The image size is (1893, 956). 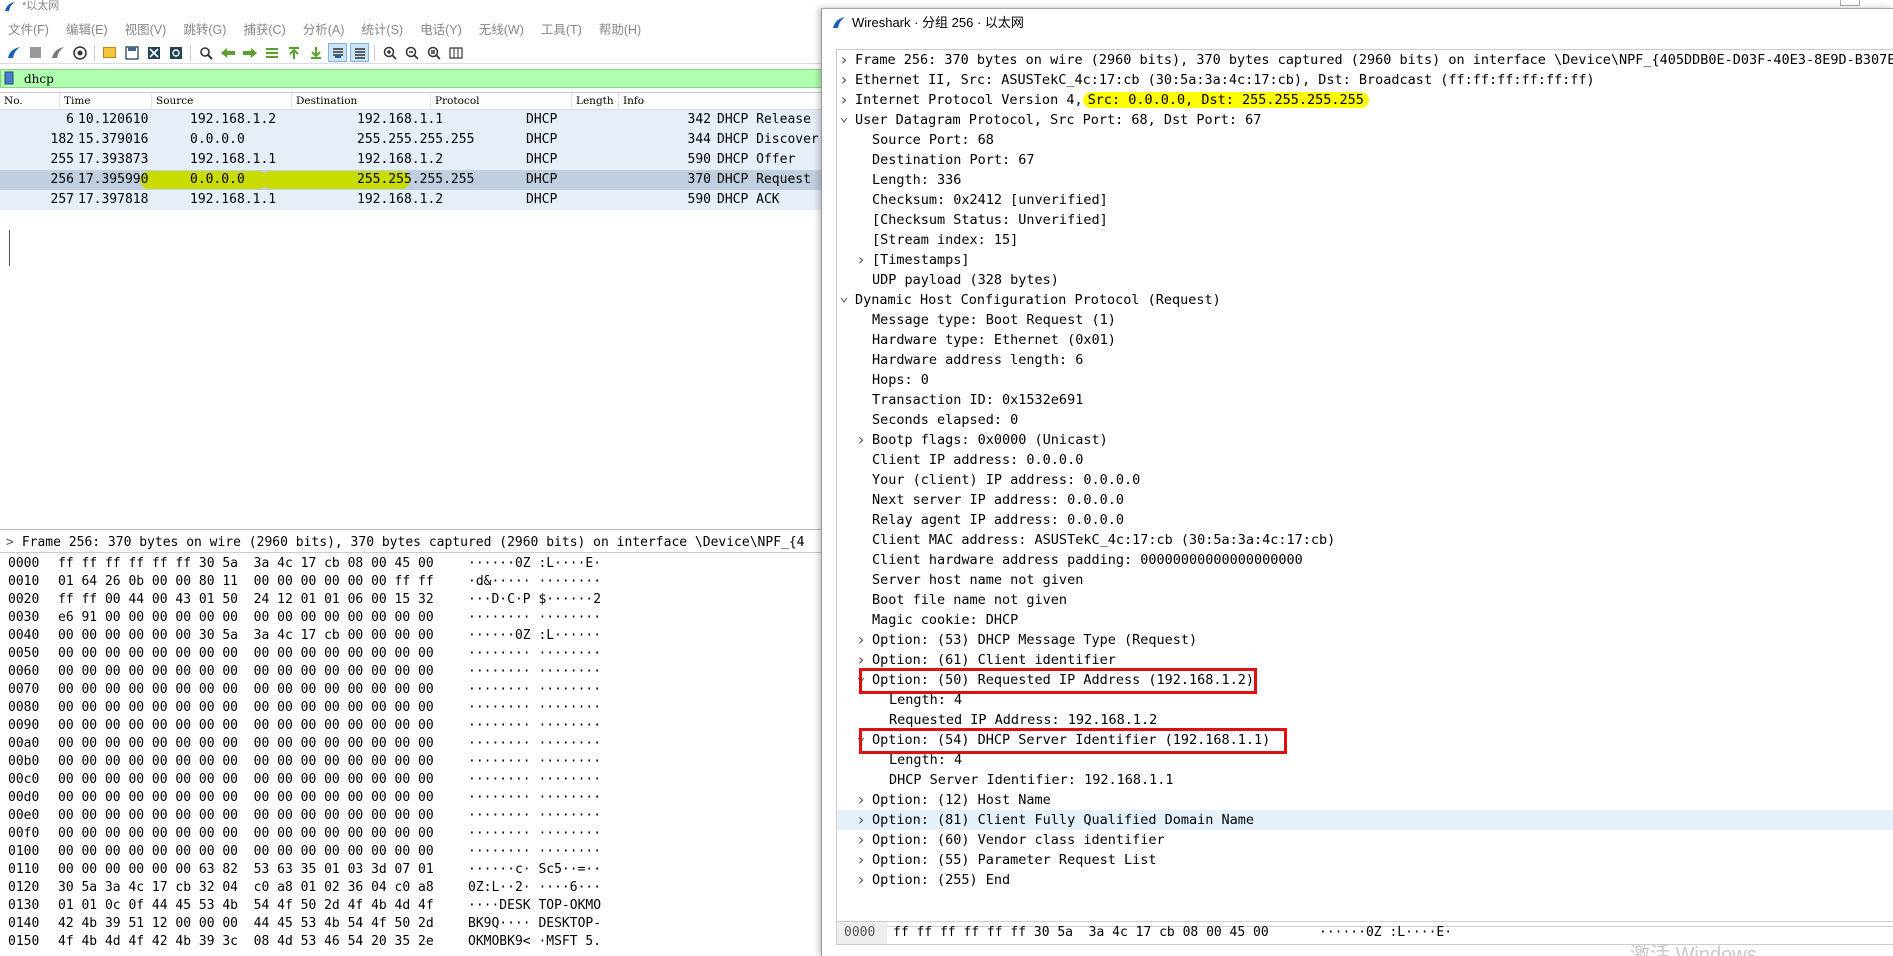 What do you see at coordinates (1365, 360) in the screenshot?
I see `tree-node: Hardware address length: 6` at bounding box center [1365, 360].